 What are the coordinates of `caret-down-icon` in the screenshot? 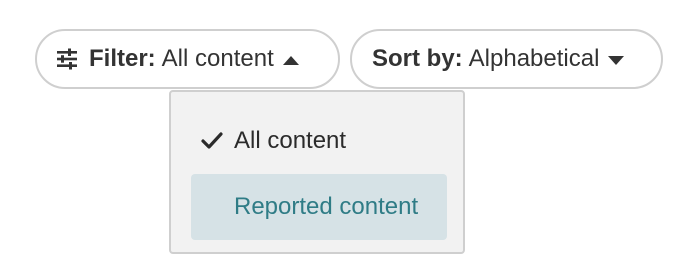 It's located at (616, 59).